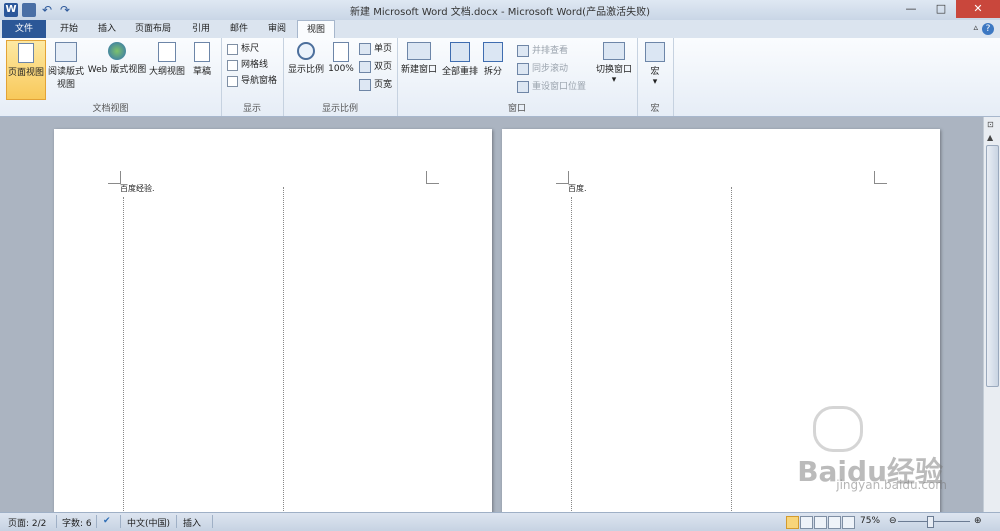 This screenshot has height=531, width=1000. Describe the element at coordinates (516, 109) in the screenshot. I see `group-label-window: 窗口` at that location.